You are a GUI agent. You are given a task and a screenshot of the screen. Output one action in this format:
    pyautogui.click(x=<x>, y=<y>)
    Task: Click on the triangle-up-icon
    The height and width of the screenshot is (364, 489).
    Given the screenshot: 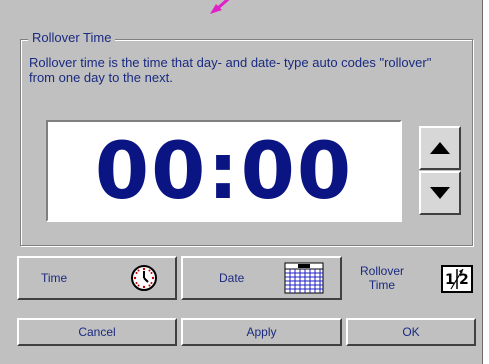 What is the action you would take?
    pyautogui.click(x=440, y=148)
    